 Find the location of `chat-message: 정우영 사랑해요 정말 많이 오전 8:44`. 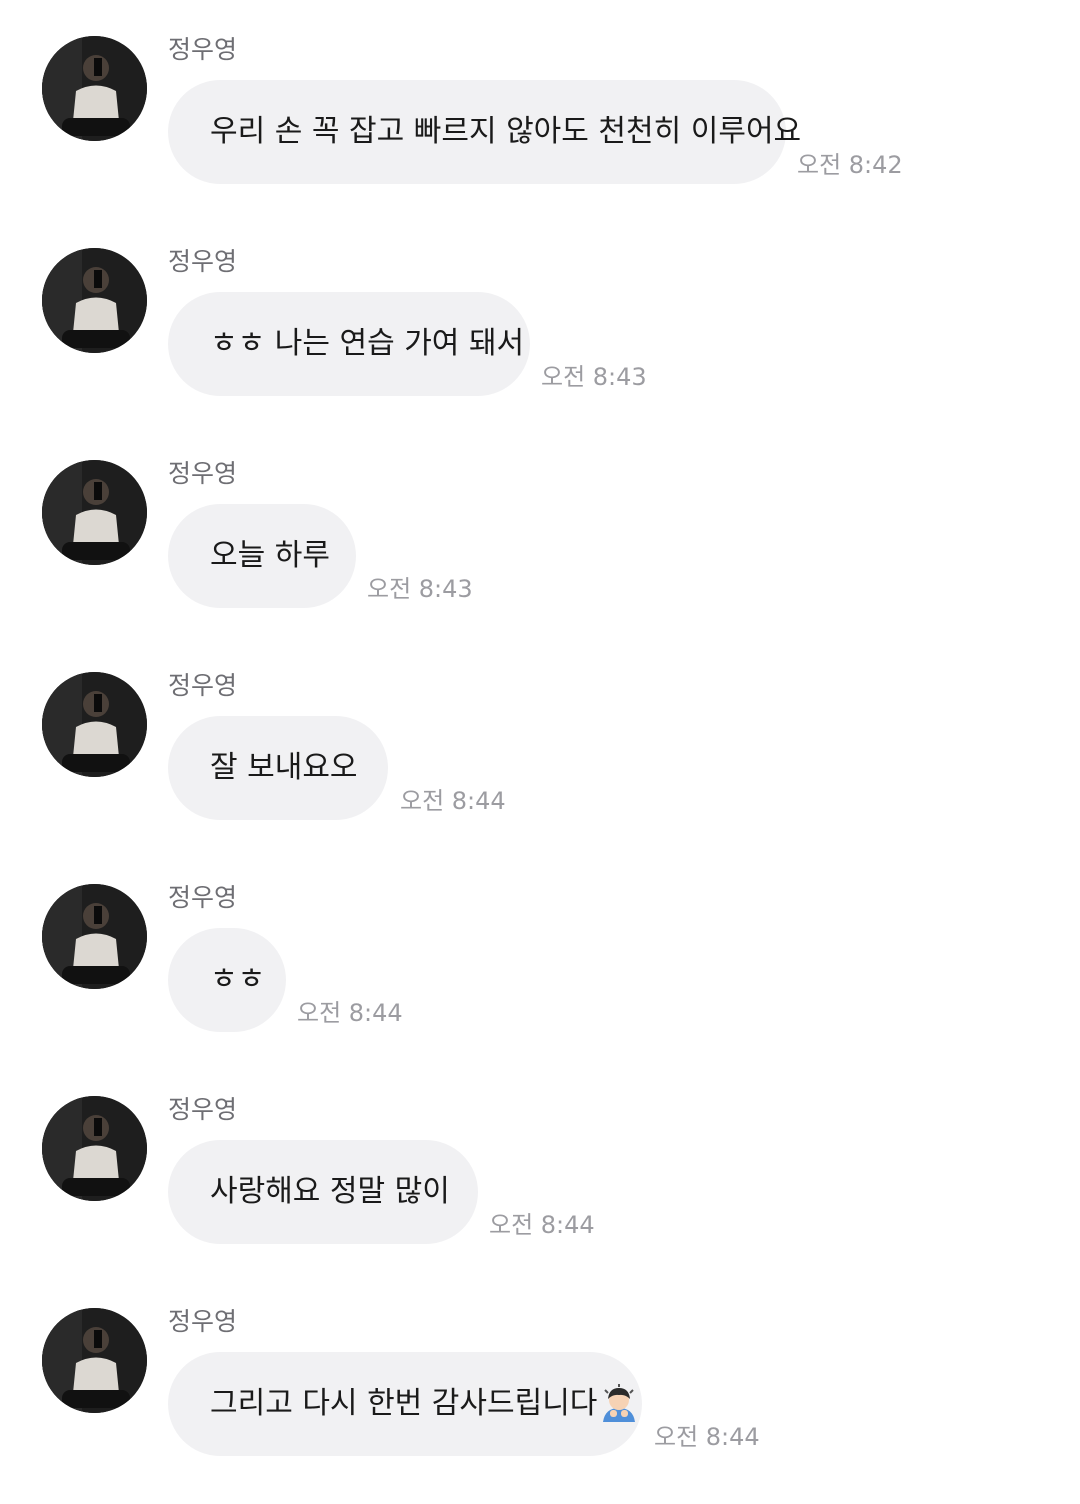

chat-message: 정우영 사랑해요 정말 많이 오전 8:44 is located at coordinates (540, 1166).